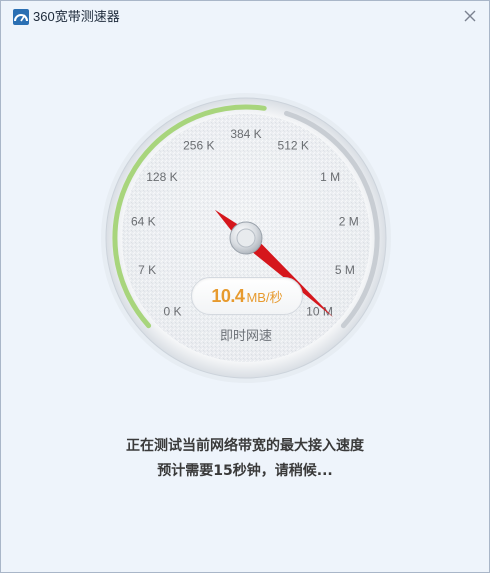 The image size is (490, 573). What do you see at coordinates (470, 16) in the screenshot?
I see `close-icon` at bounding box center [470, 16].